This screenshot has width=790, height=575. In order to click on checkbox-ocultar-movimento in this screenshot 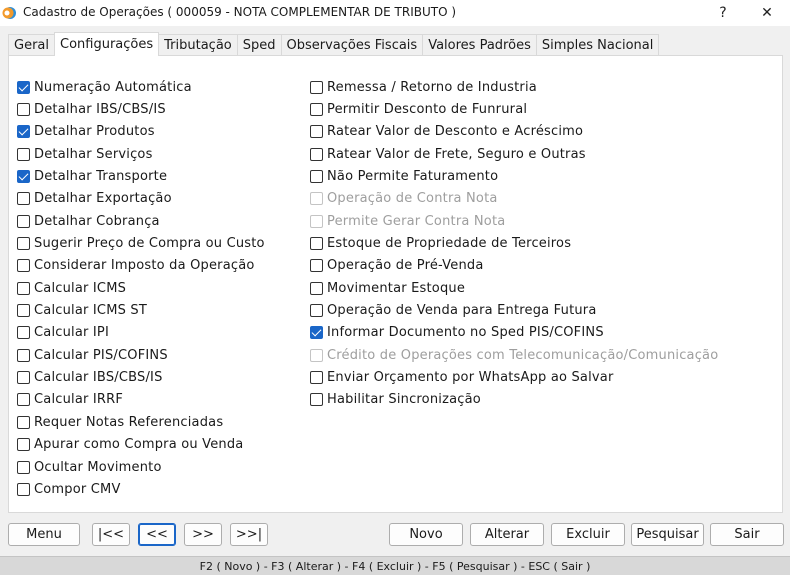, I will do `click(23, 467)`.